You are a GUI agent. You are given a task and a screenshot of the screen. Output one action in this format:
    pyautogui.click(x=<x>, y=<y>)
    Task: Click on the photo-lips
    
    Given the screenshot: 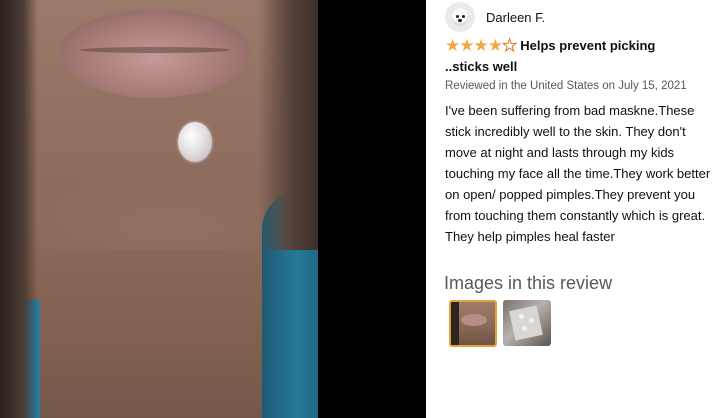 What is the action you would take?
    pyautogui.click(x=155, y=54)
    